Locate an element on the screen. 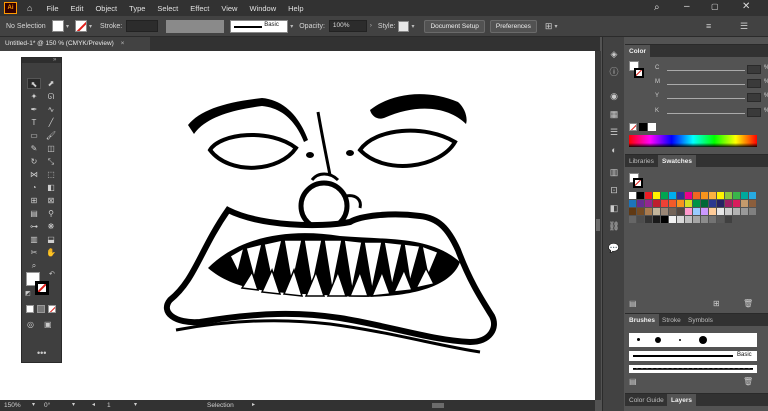  color-mode-icon is located at coordinates (30, 309).